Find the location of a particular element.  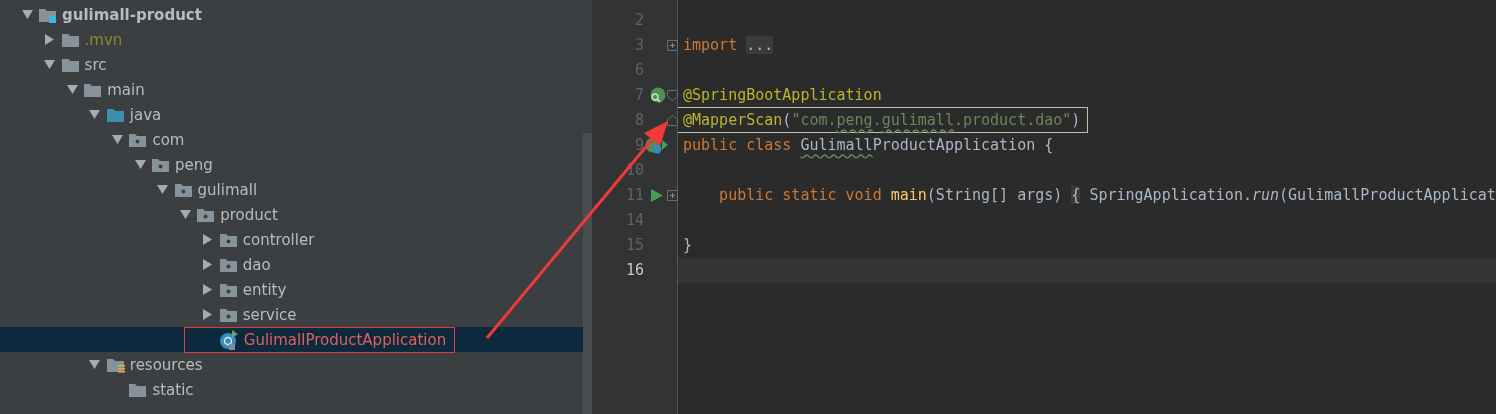

code-line: public class GulimallProductApplication { is located at coordinates (868, 145).